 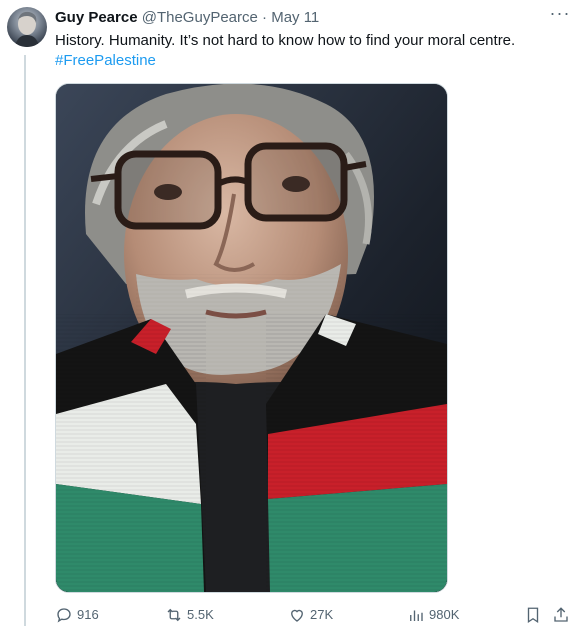 I want to click on hashtag-link: #FreePalestine, so click(x=105, y=61).